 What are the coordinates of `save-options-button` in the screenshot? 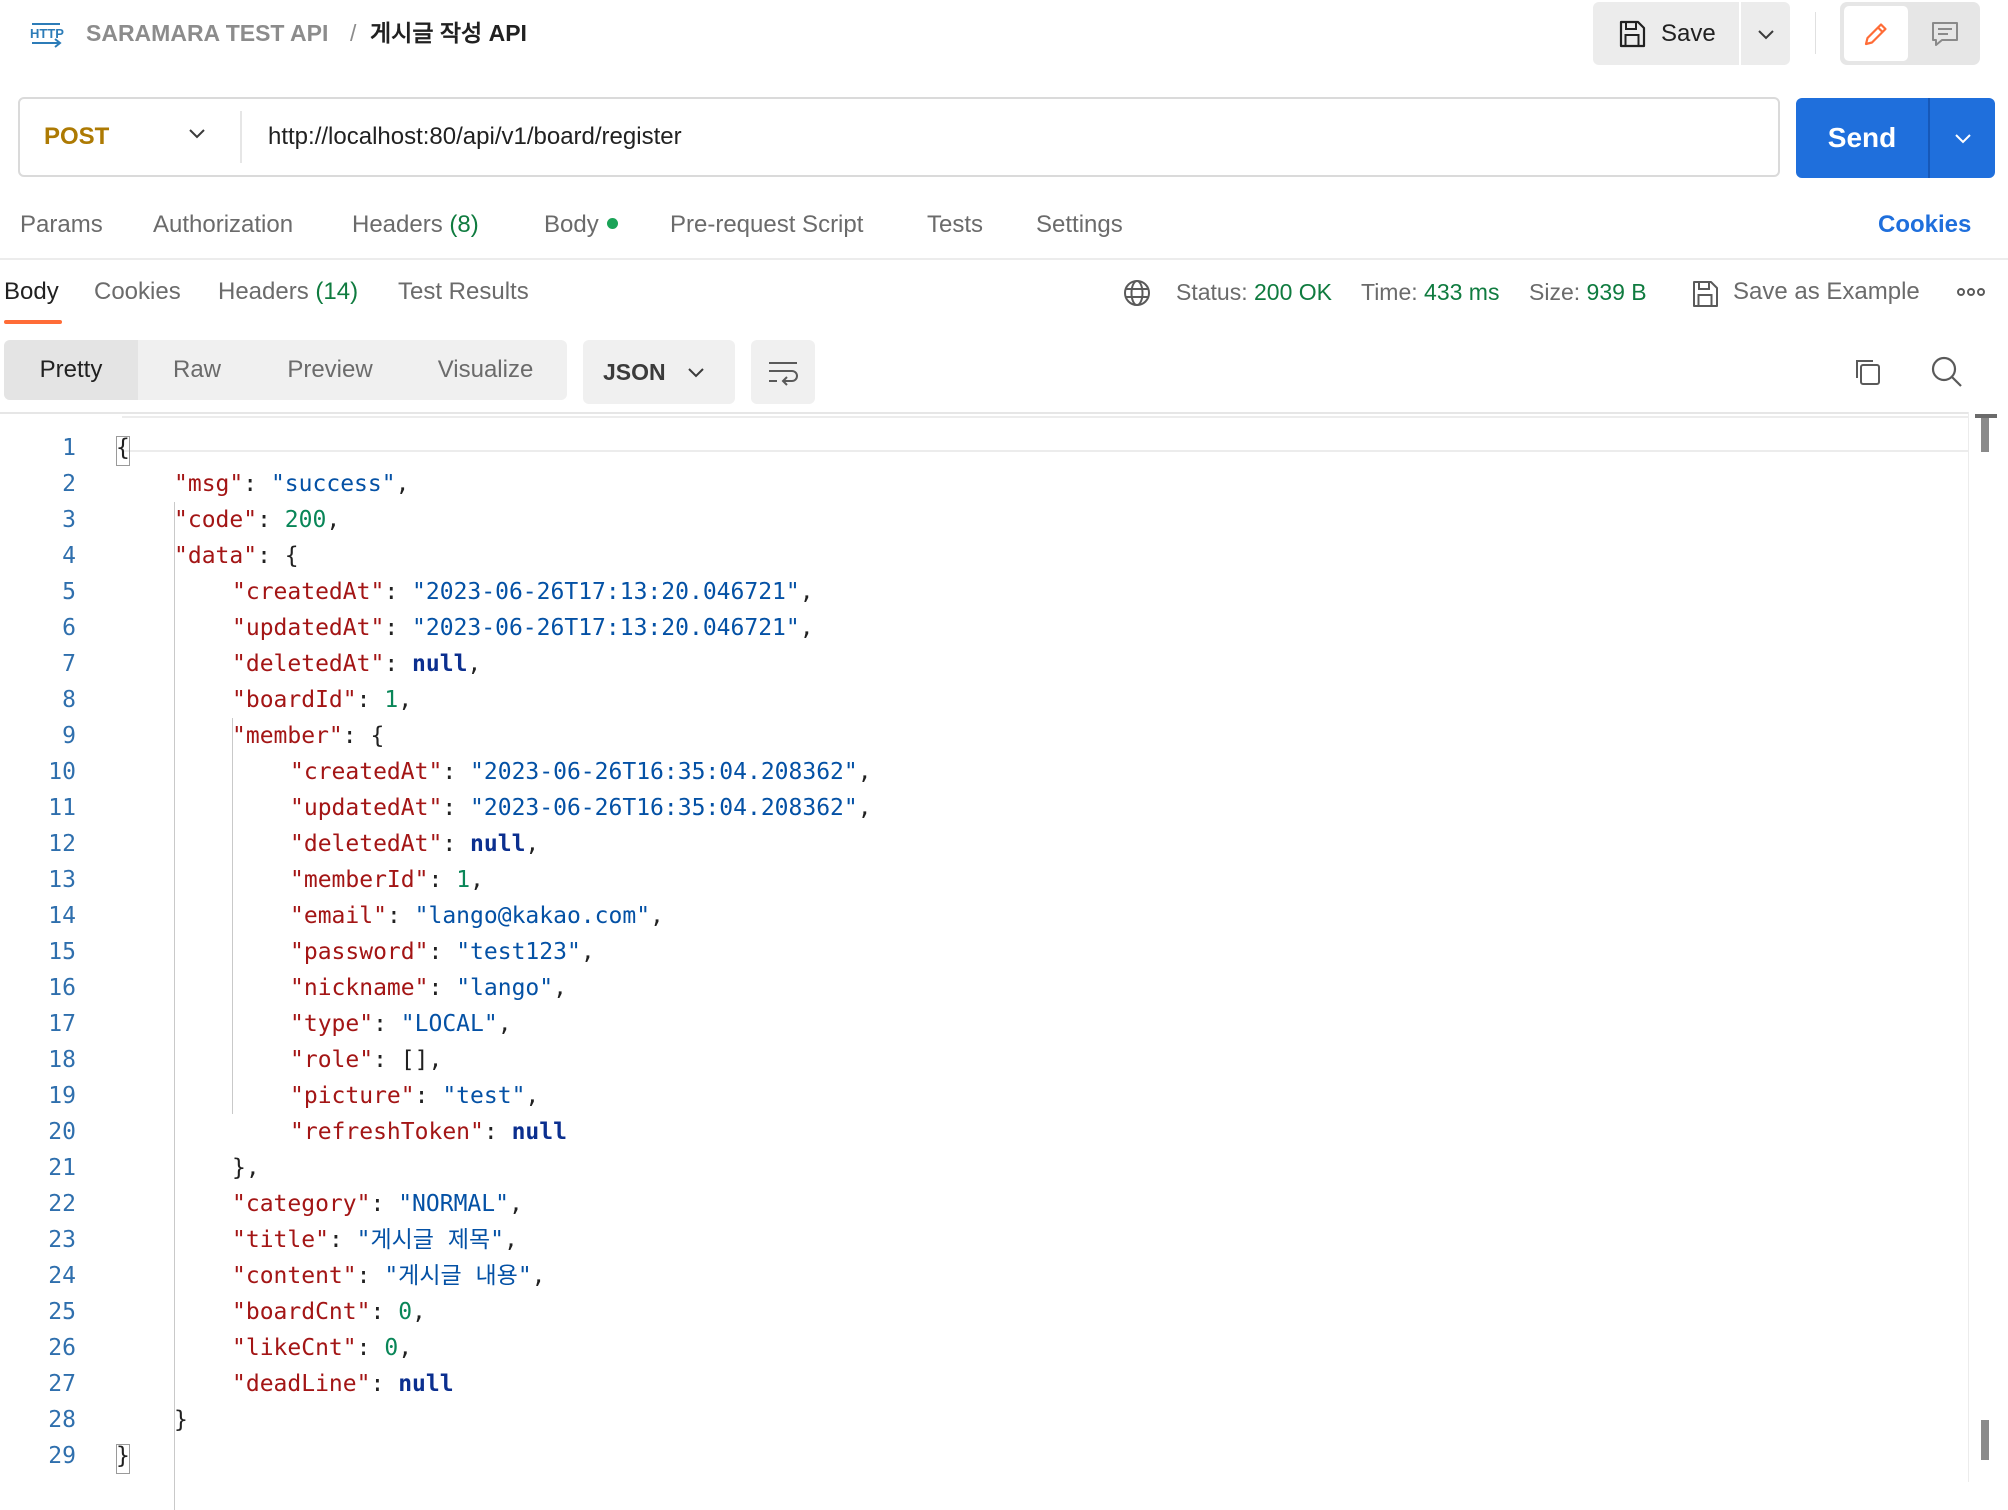 It's located at (1765, 33).